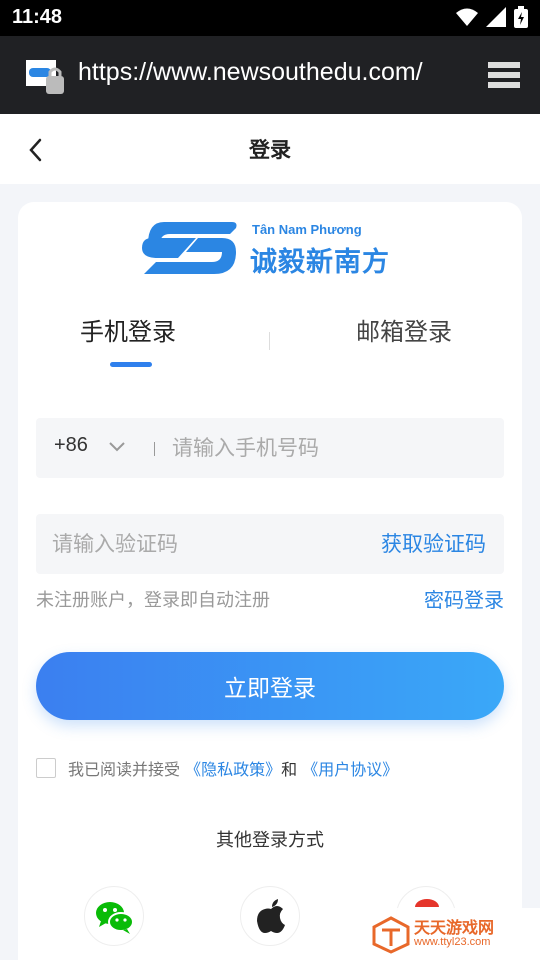  What do you see at coordinates (467, 17) in the screenshot?
I see `wifi-icon` at bounding box center [467, 17].